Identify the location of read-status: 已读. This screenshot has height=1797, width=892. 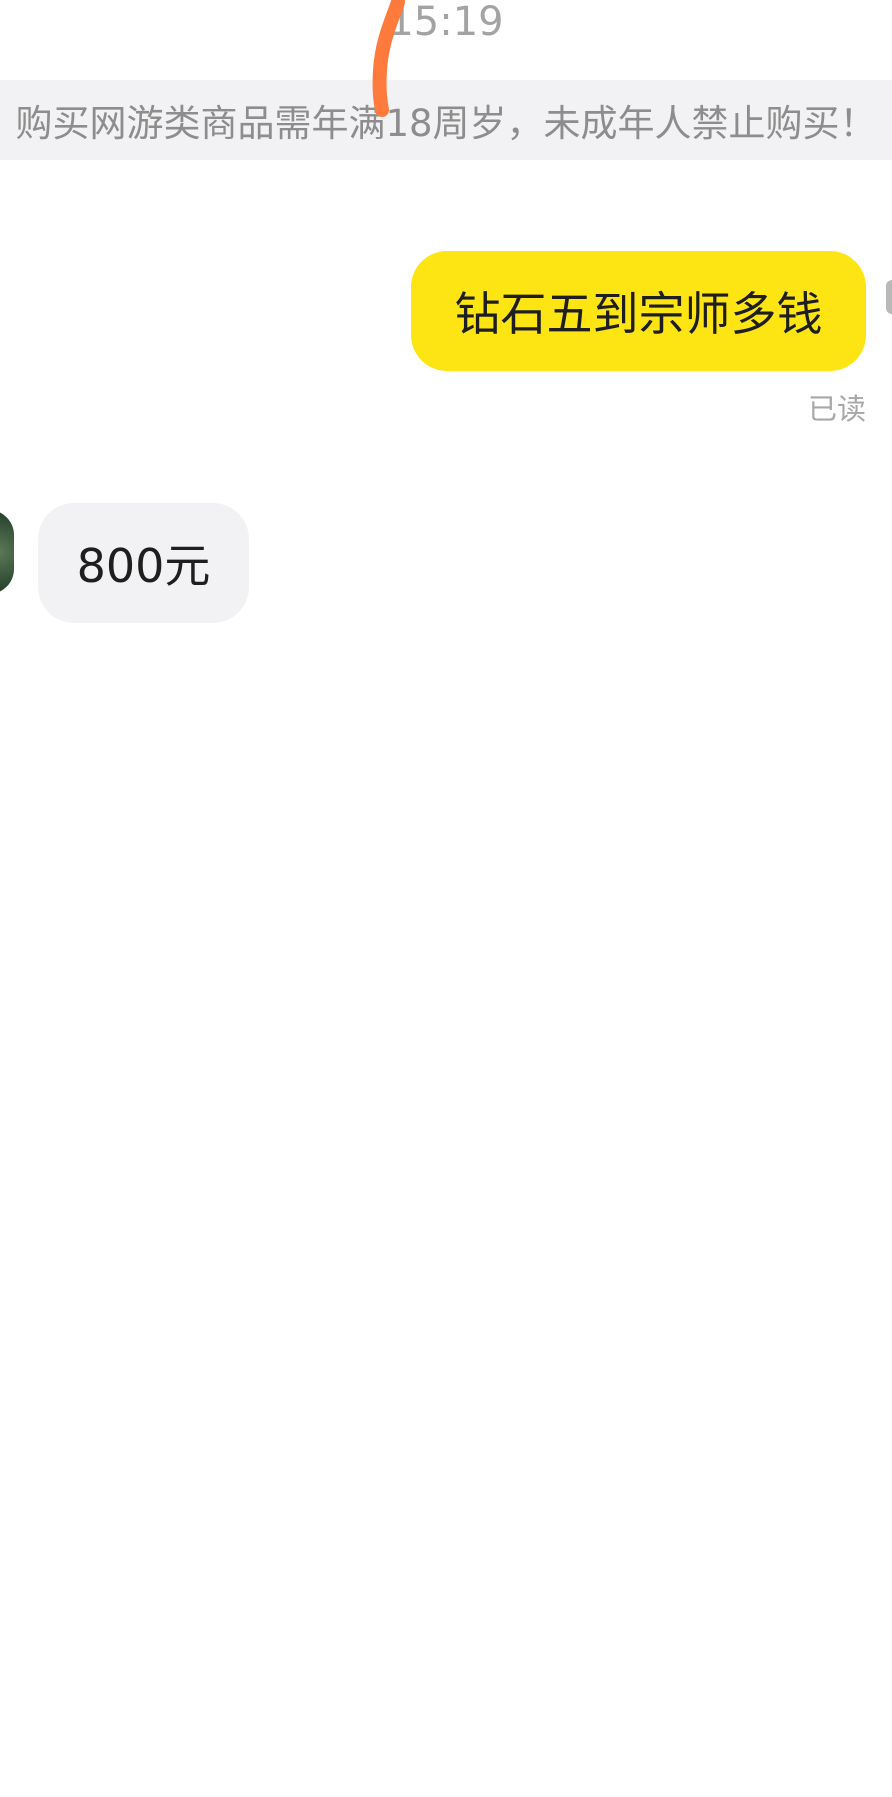
(836, 409).